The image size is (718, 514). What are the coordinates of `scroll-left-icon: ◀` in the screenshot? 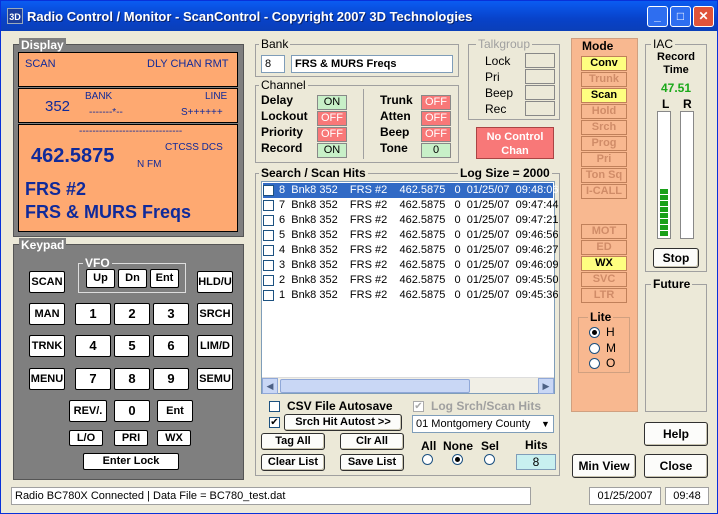 It's located at (270, 386).